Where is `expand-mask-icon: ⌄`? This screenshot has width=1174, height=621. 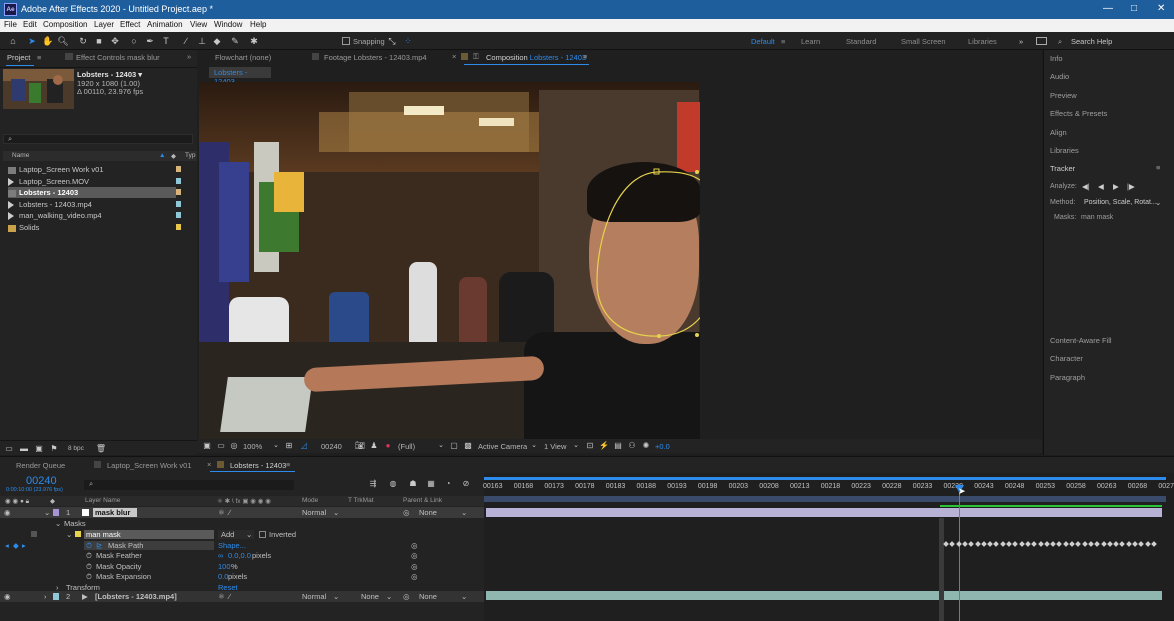
expand-mask-icon: ⌄ is located at coordinates (69, 534).